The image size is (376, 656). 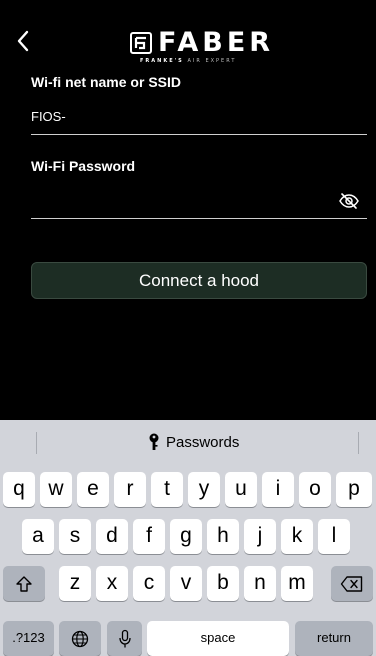 What do you see at coordinates (297, 583) in the screenshot?
I see `key-m: m` at bounding box center [297, 583].